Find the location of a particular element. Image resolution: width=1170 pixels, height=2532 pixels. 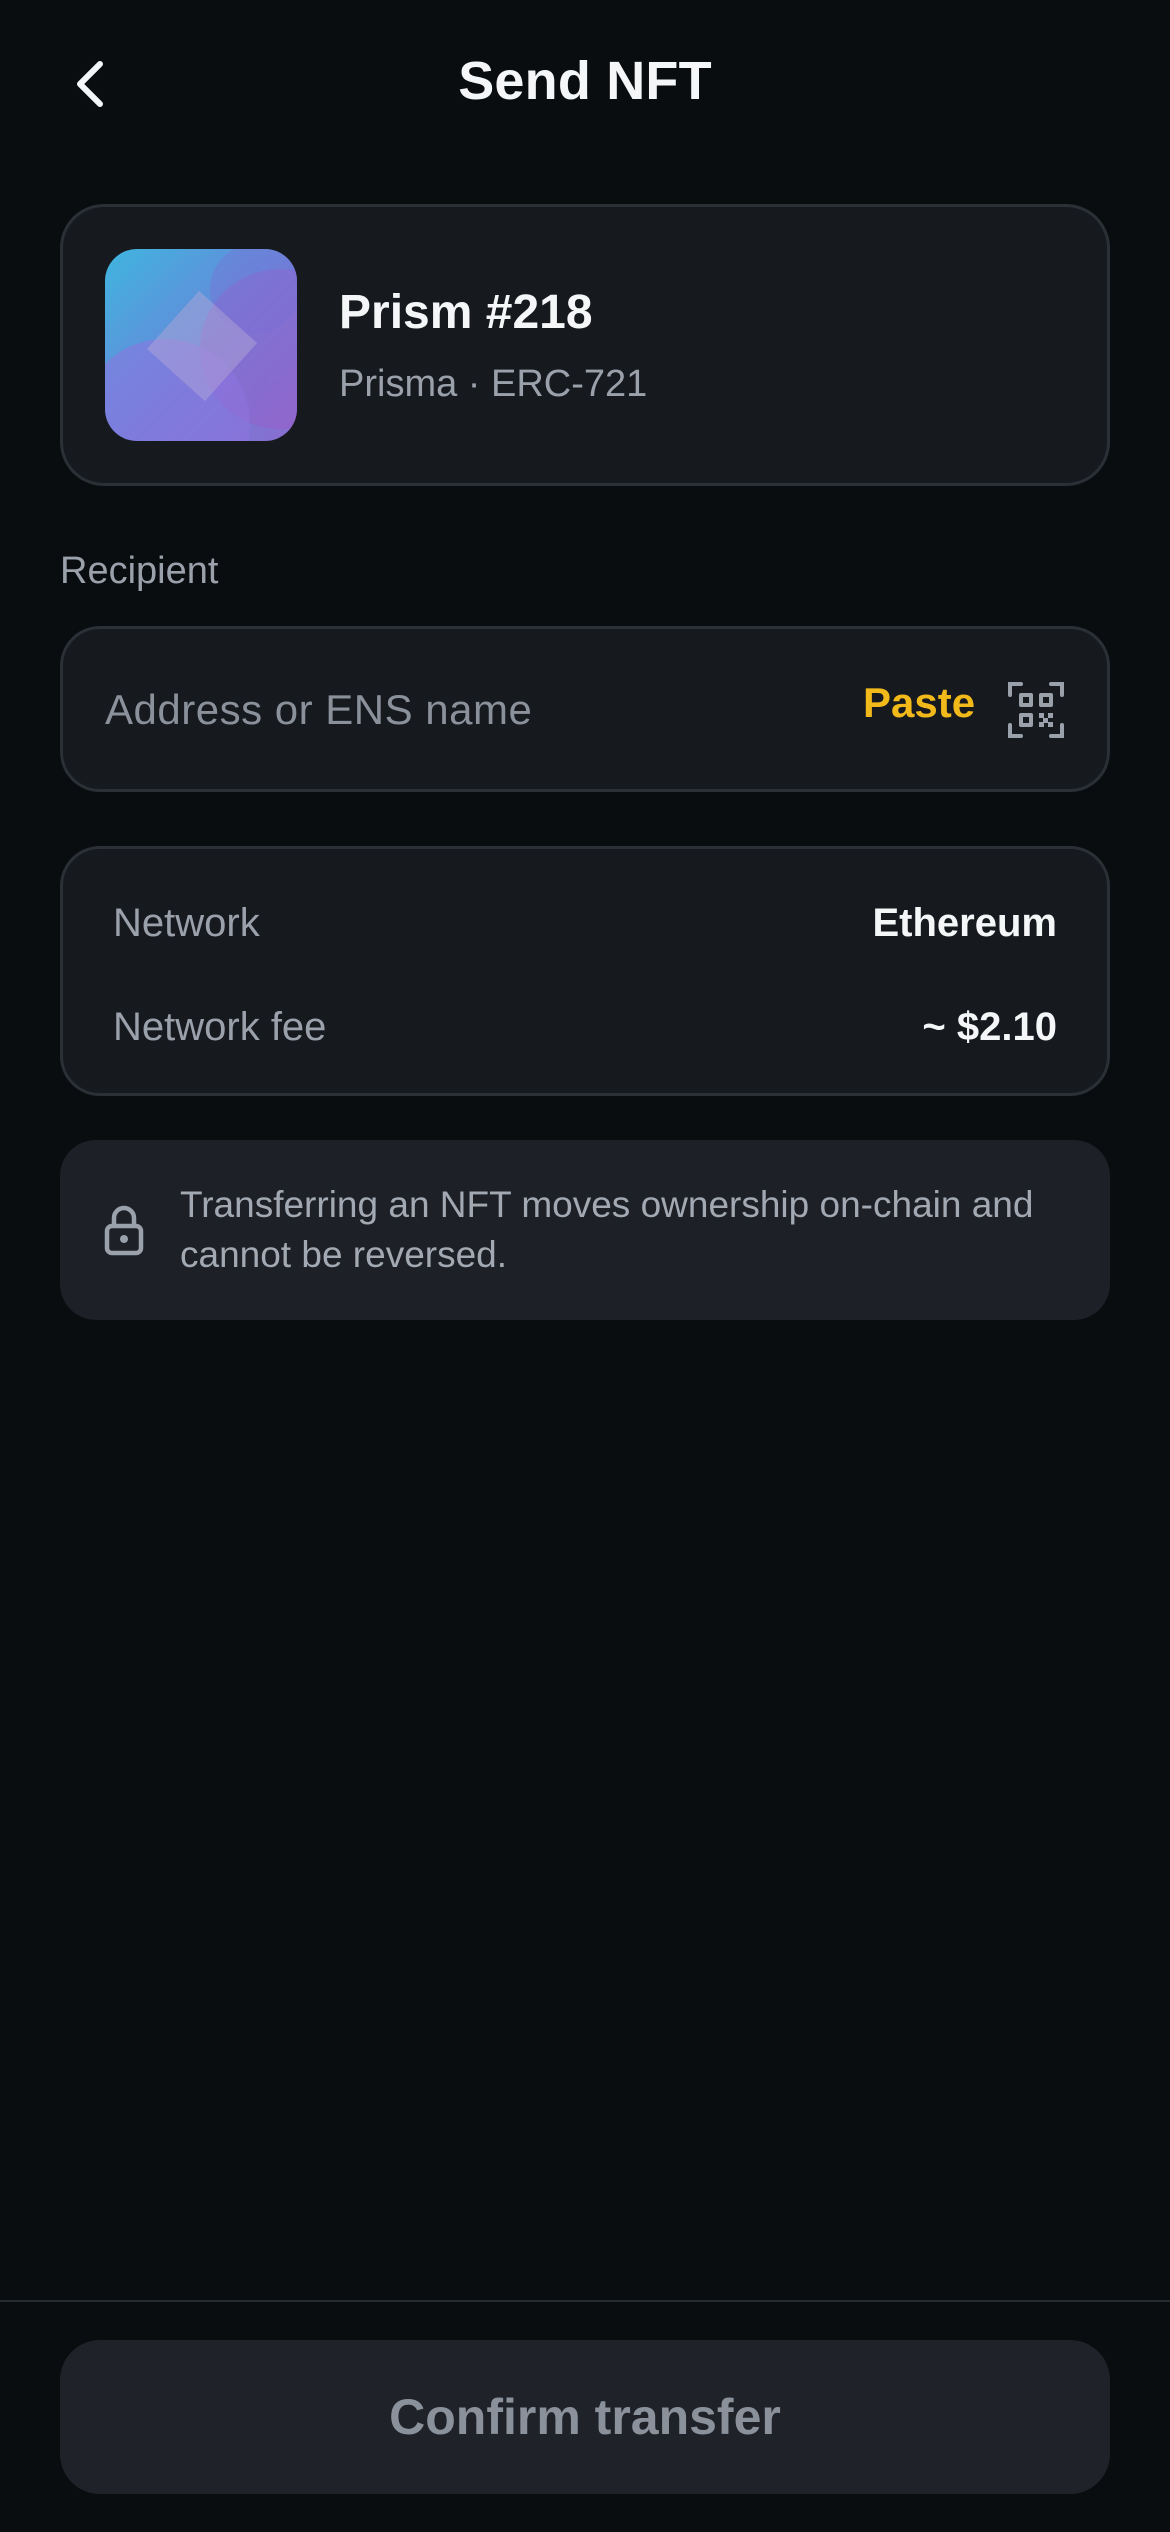

network-fee-label: Network fee is located at coordinates (220, 1027).